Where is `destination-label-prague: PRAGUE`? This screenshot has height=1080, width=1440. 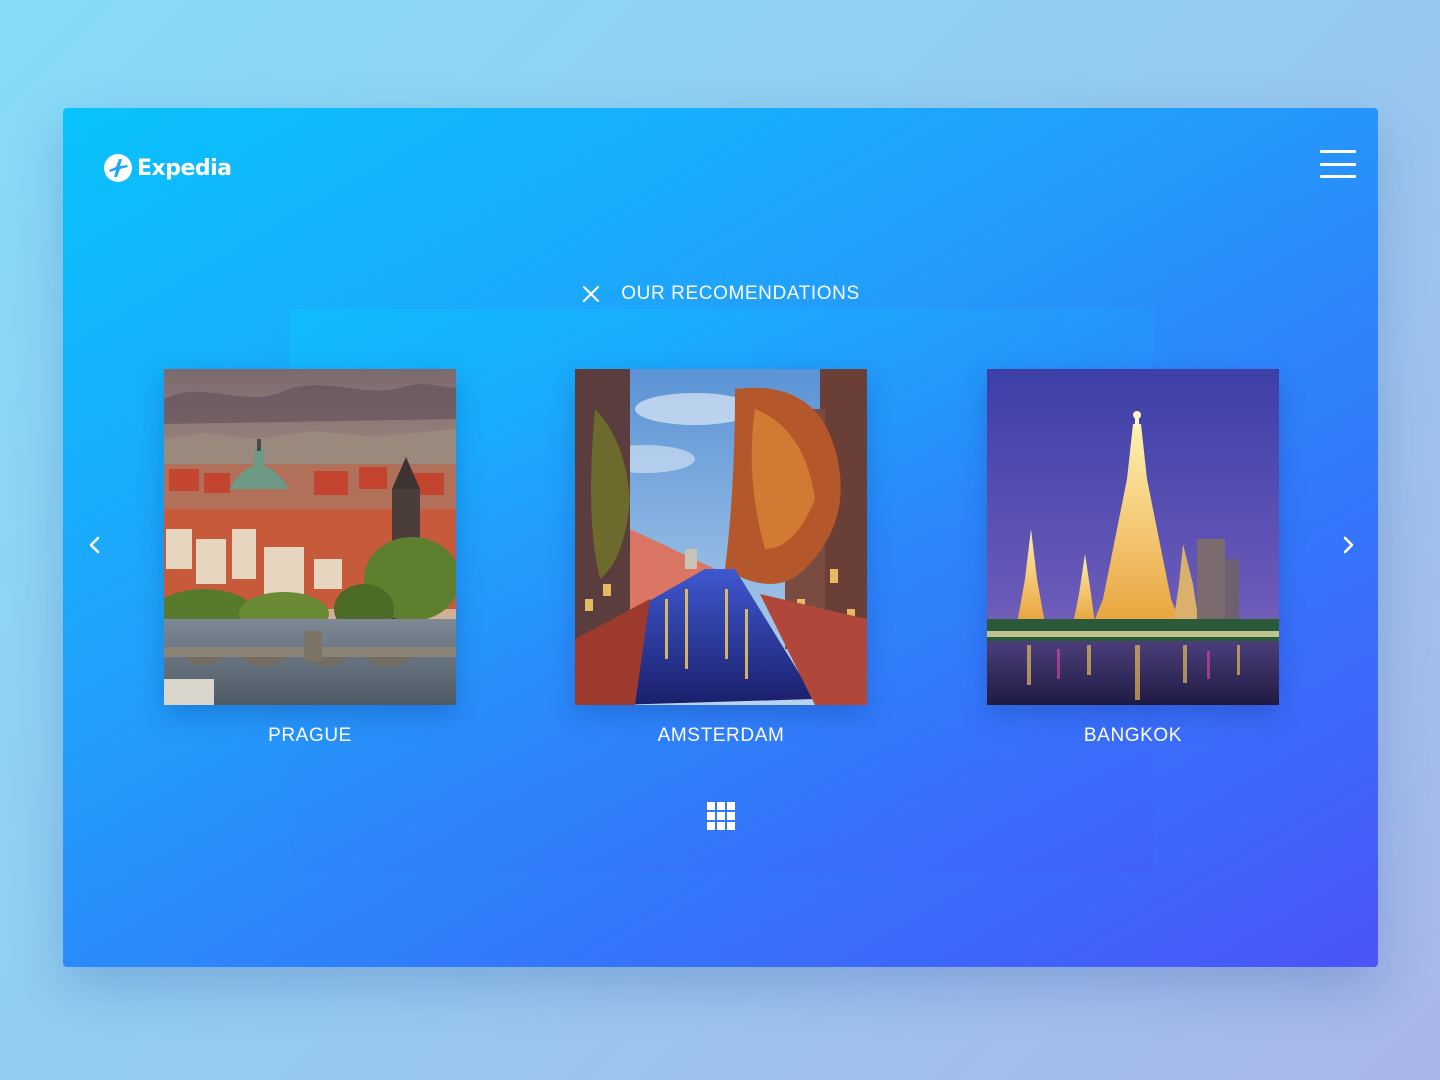
destination-label-prague: PRAGUE is located at coordinates (310, 735).